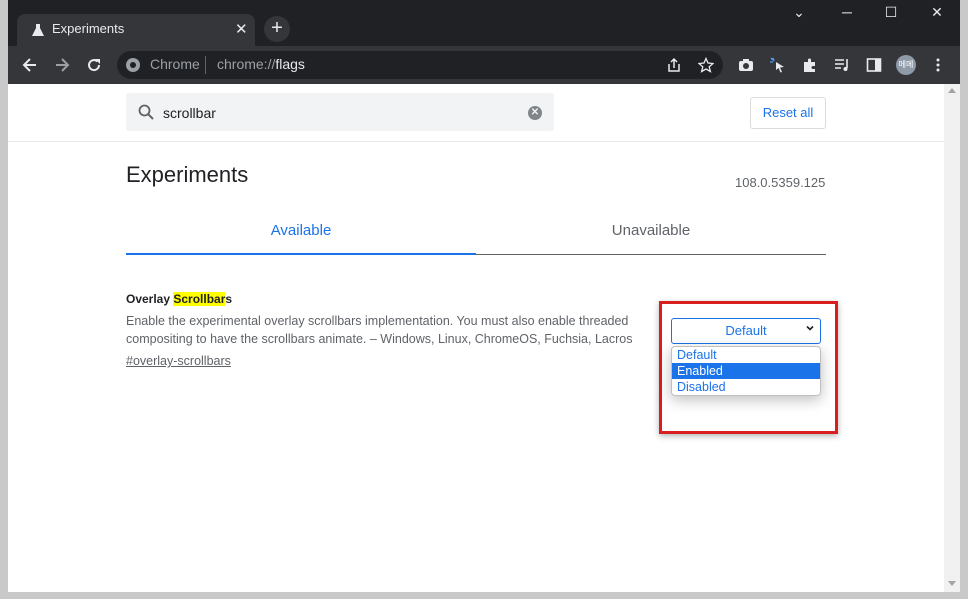 The width and height of the screenshot is (968, 599). I want to click on option-enabled: Enabled, so click(746, 371).